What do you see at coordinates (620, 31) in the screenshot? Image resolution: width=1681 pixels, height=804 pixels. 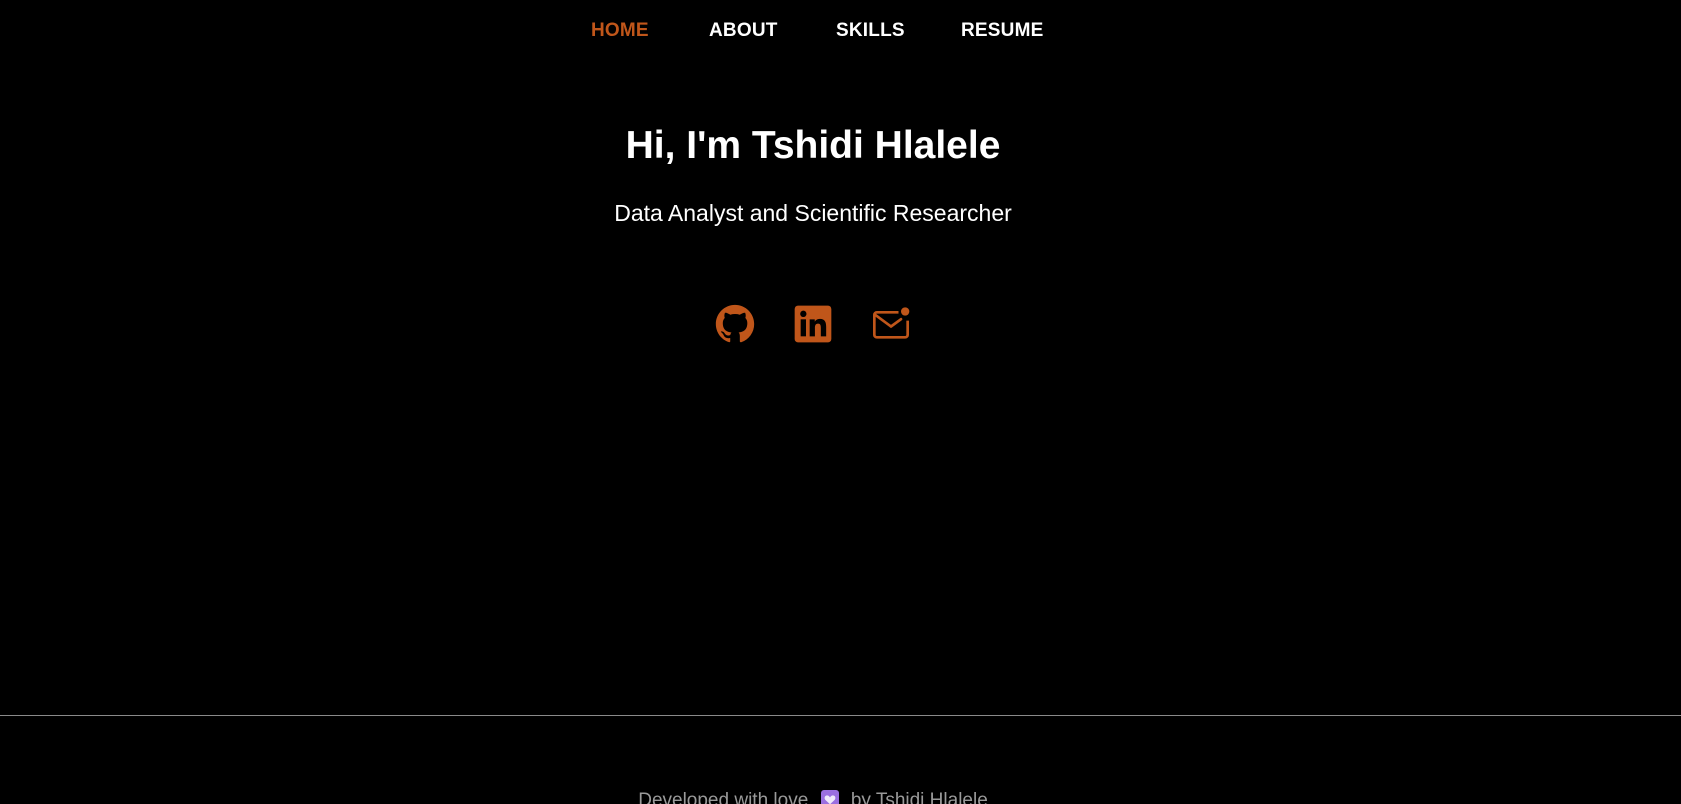 I see `nav-home-link: HOME` at bounding box center [620, 31].